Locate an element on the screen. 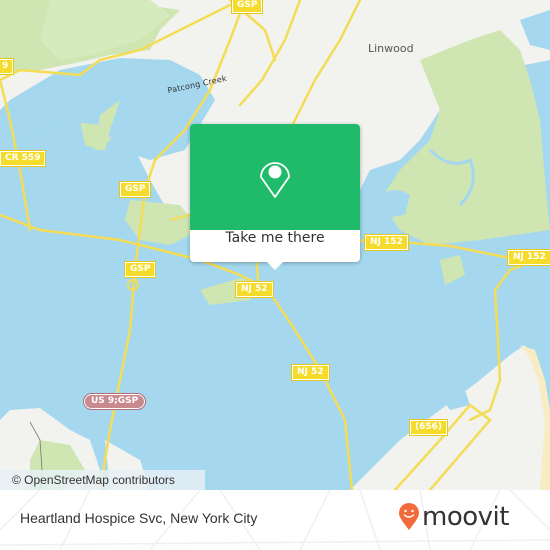 This screenshot has width=550, height=550. take-me-there-button: Take me there is located at coordinates (275, 246).